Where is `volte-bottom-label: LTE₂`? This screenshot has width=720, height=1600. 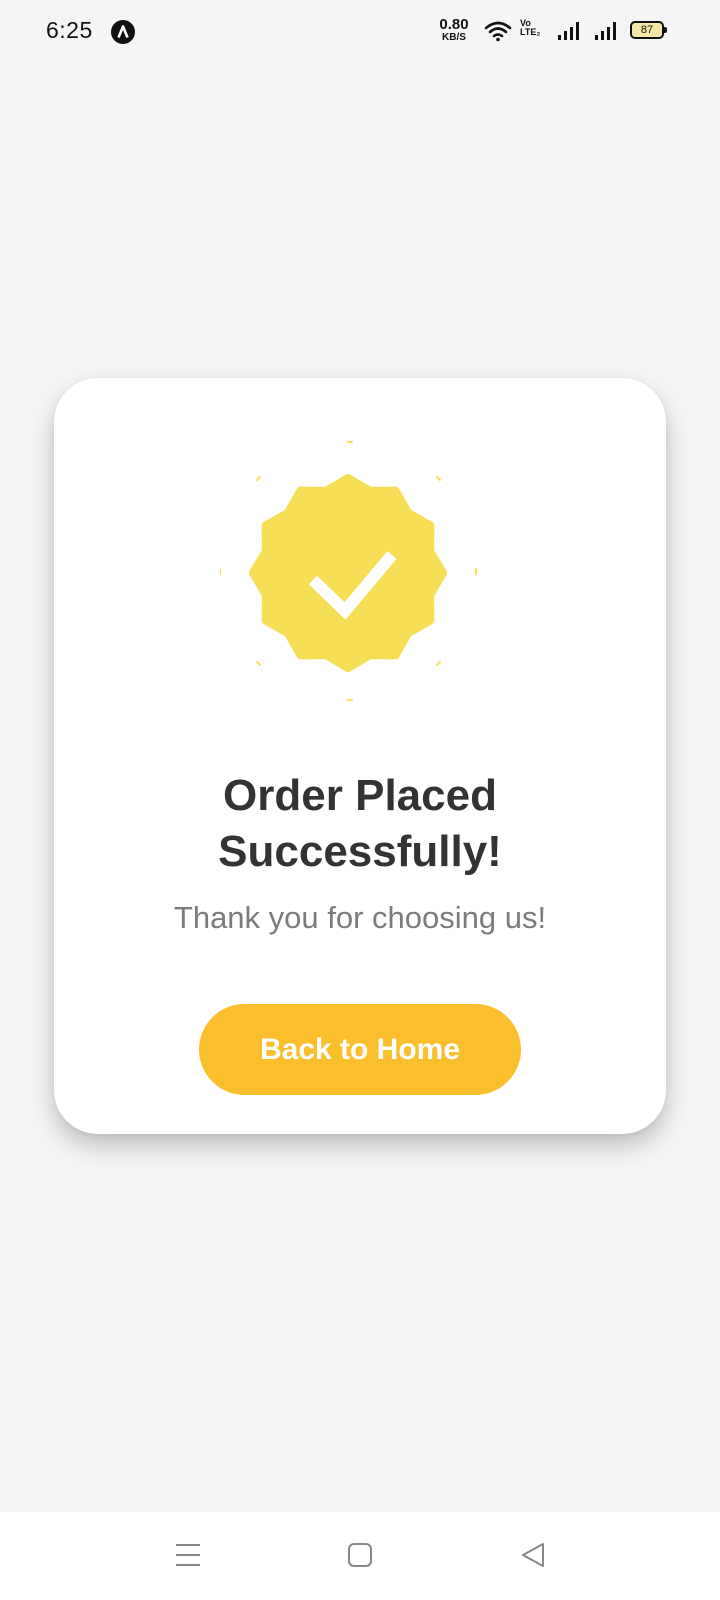 volte-bottom-label: LTE₂ is located at coordinates (530, 32).